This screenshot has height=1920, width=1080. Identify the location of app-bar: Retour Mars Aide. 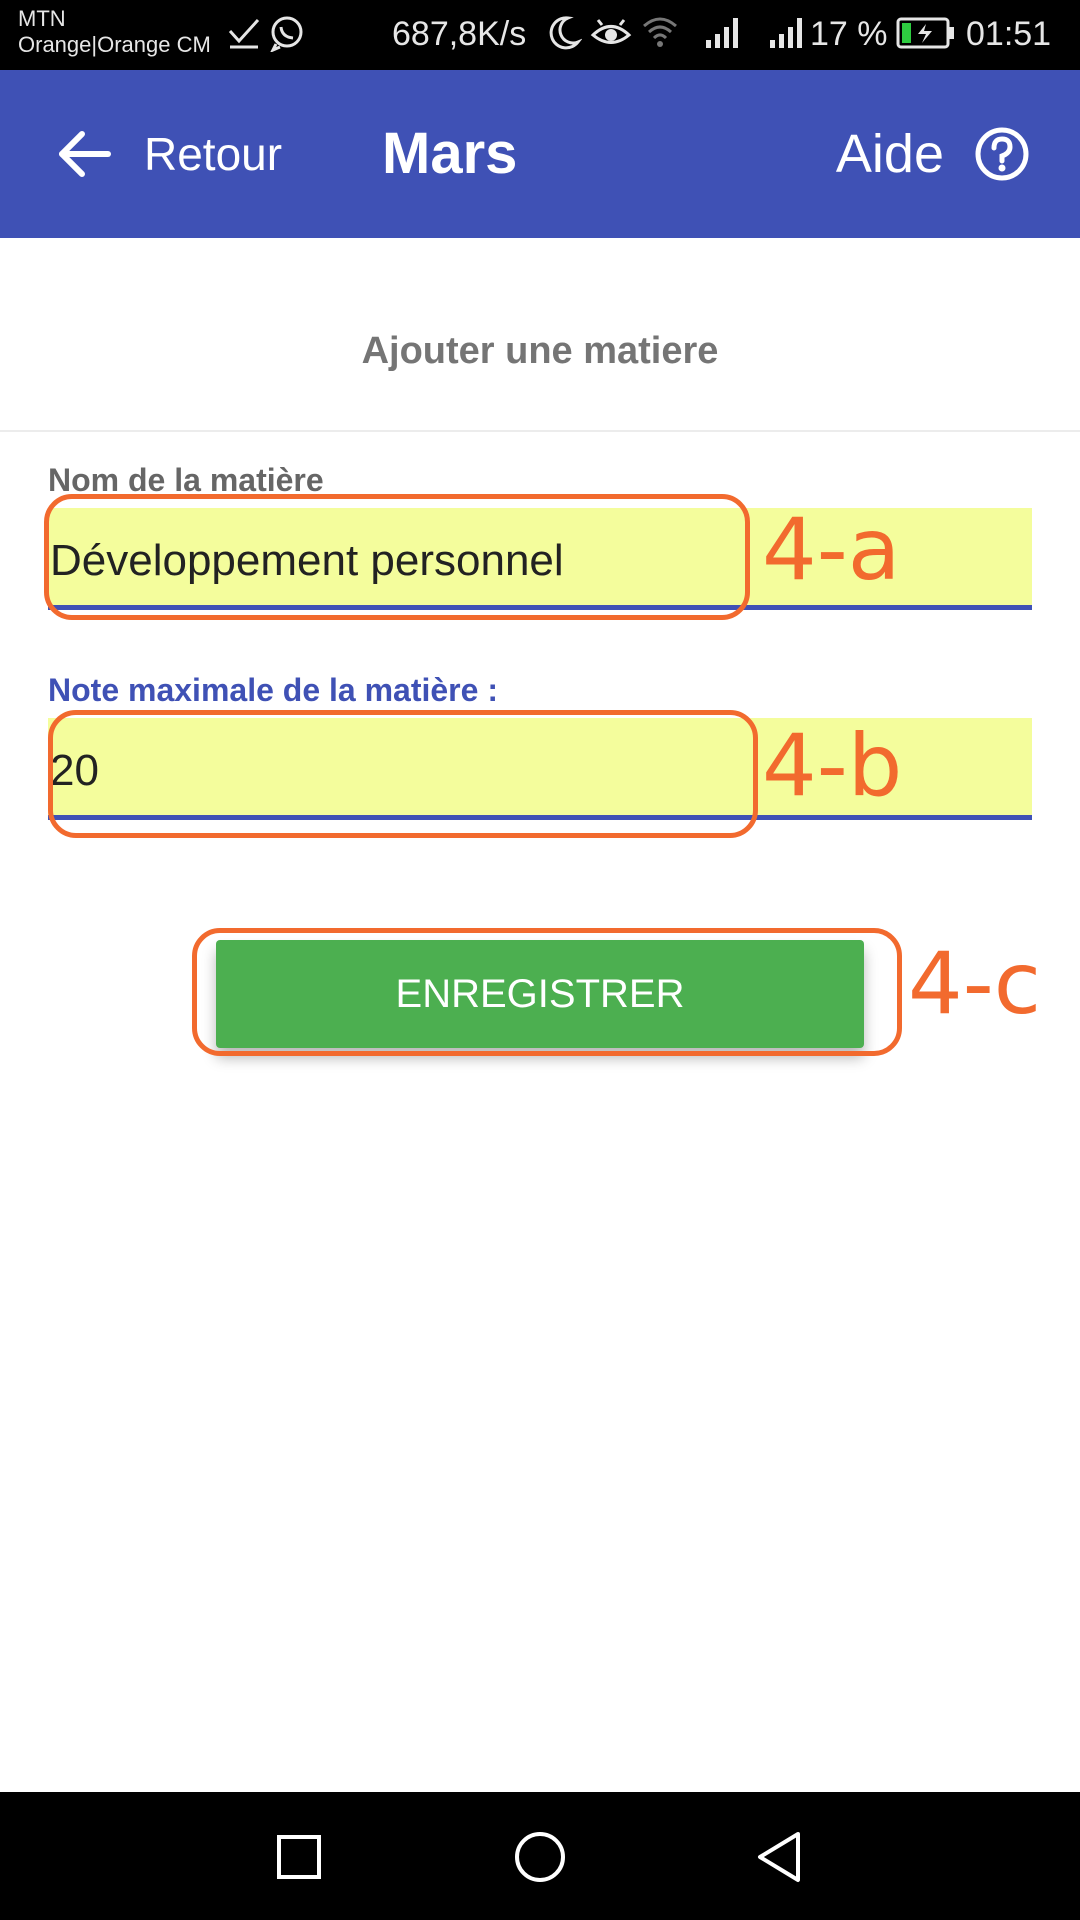
(540, 154).